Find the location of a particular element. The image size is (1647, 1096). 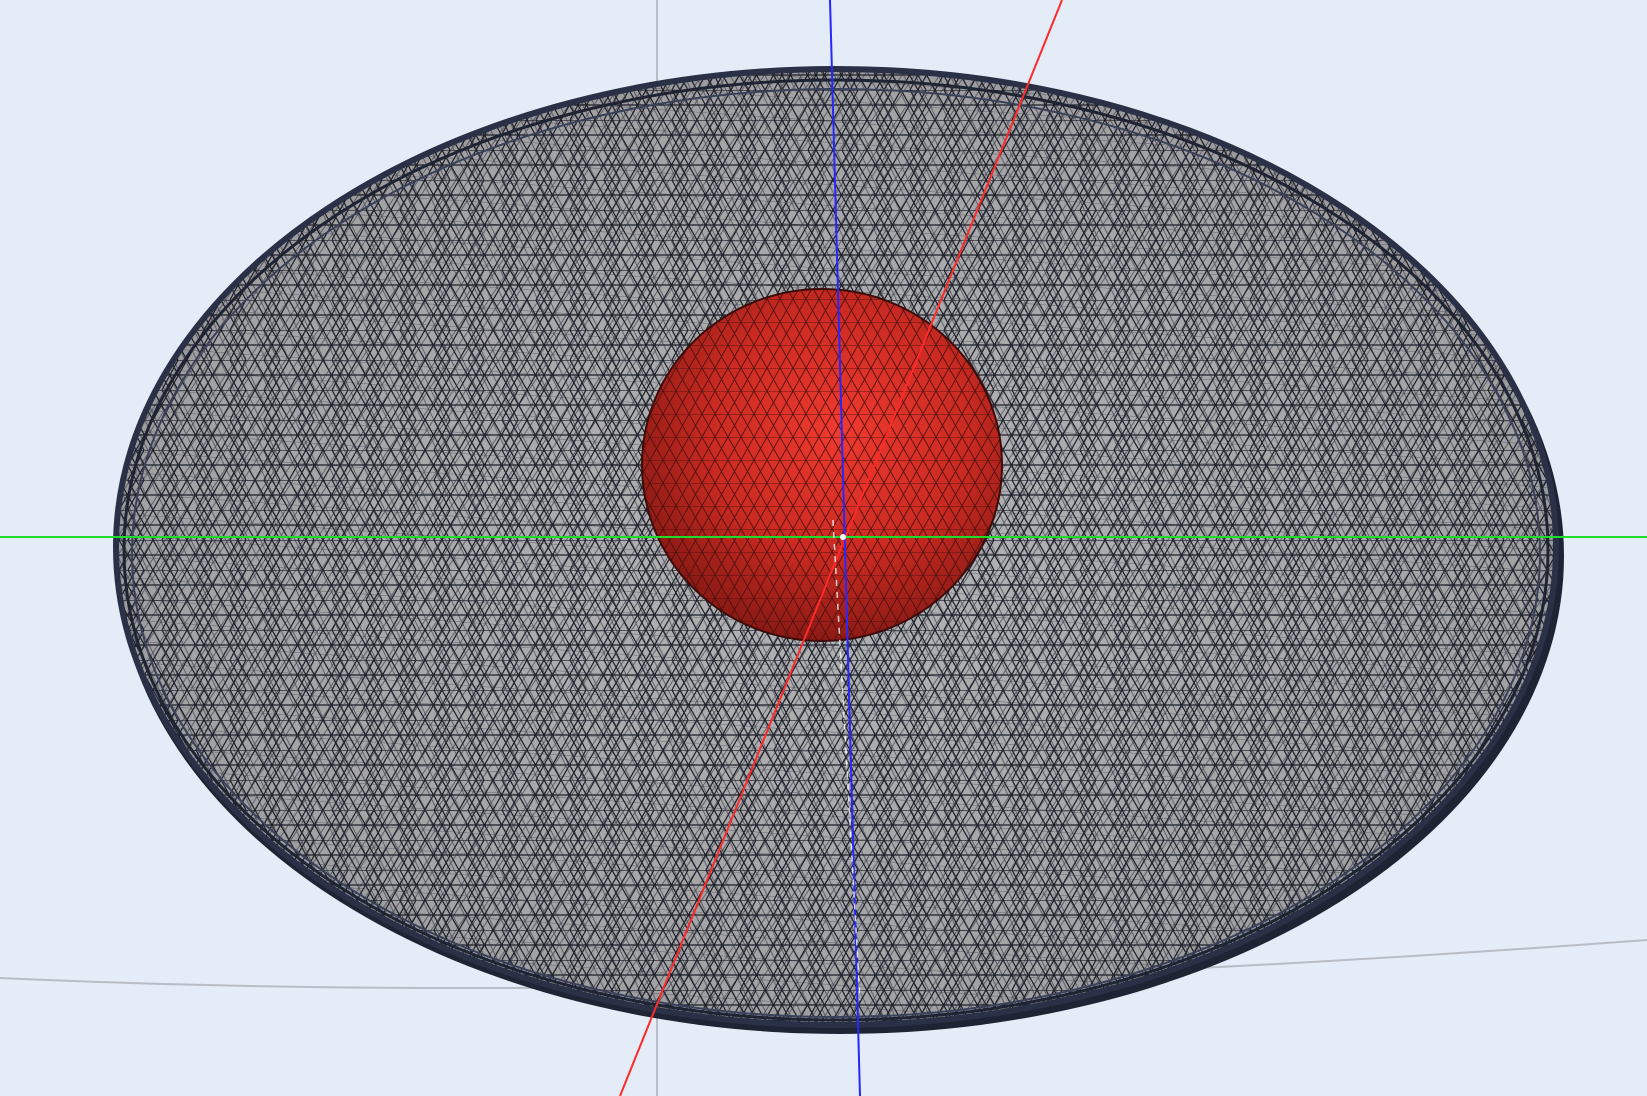

origin-marker is located at coordinates (843, 537).